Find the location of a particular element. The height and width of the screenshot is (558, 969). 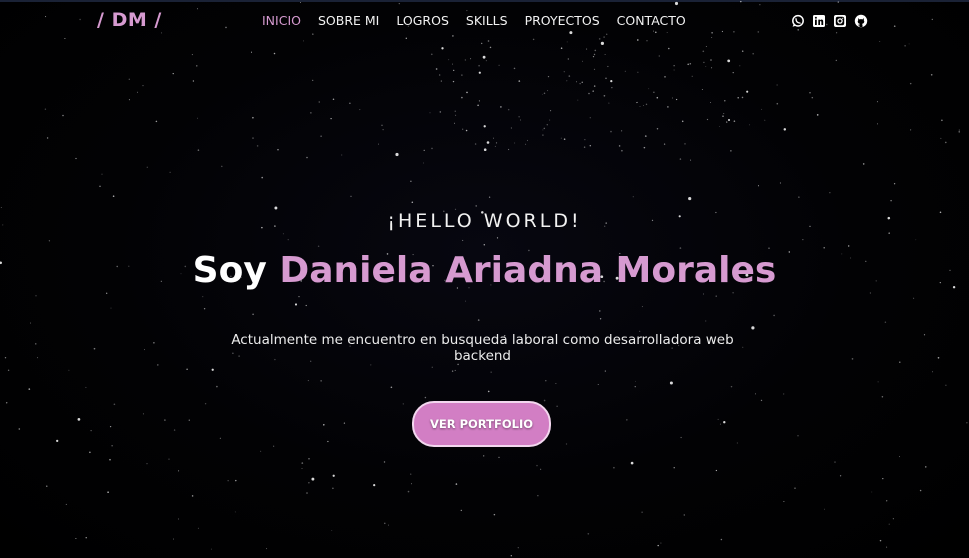

instagram-icon is located at coordinates (840, 20).